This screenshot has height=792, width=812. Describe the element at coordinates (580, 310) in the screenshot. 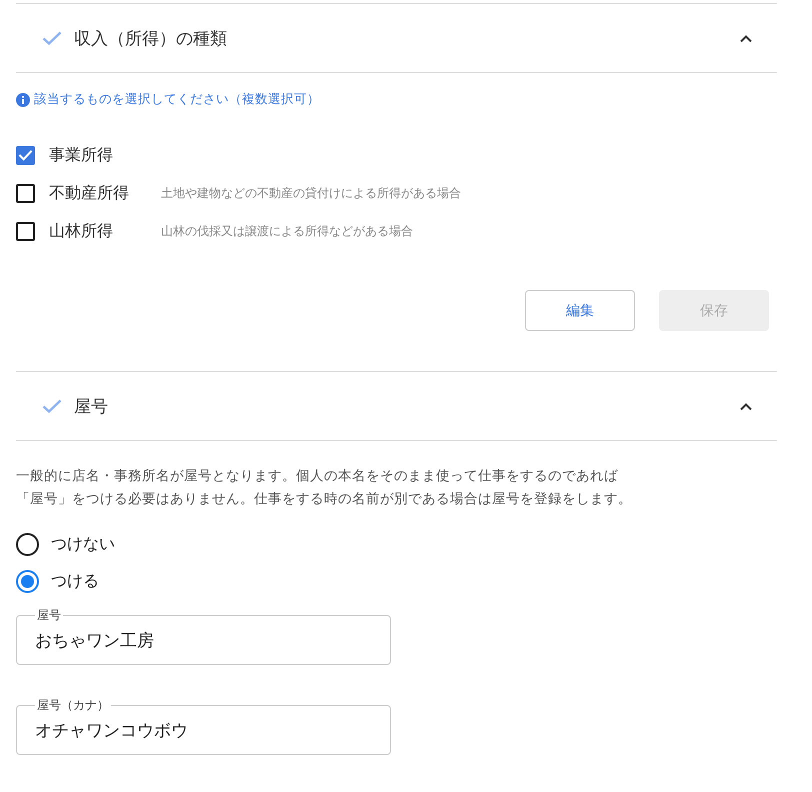

I see `edit-button: 編集` at that location.